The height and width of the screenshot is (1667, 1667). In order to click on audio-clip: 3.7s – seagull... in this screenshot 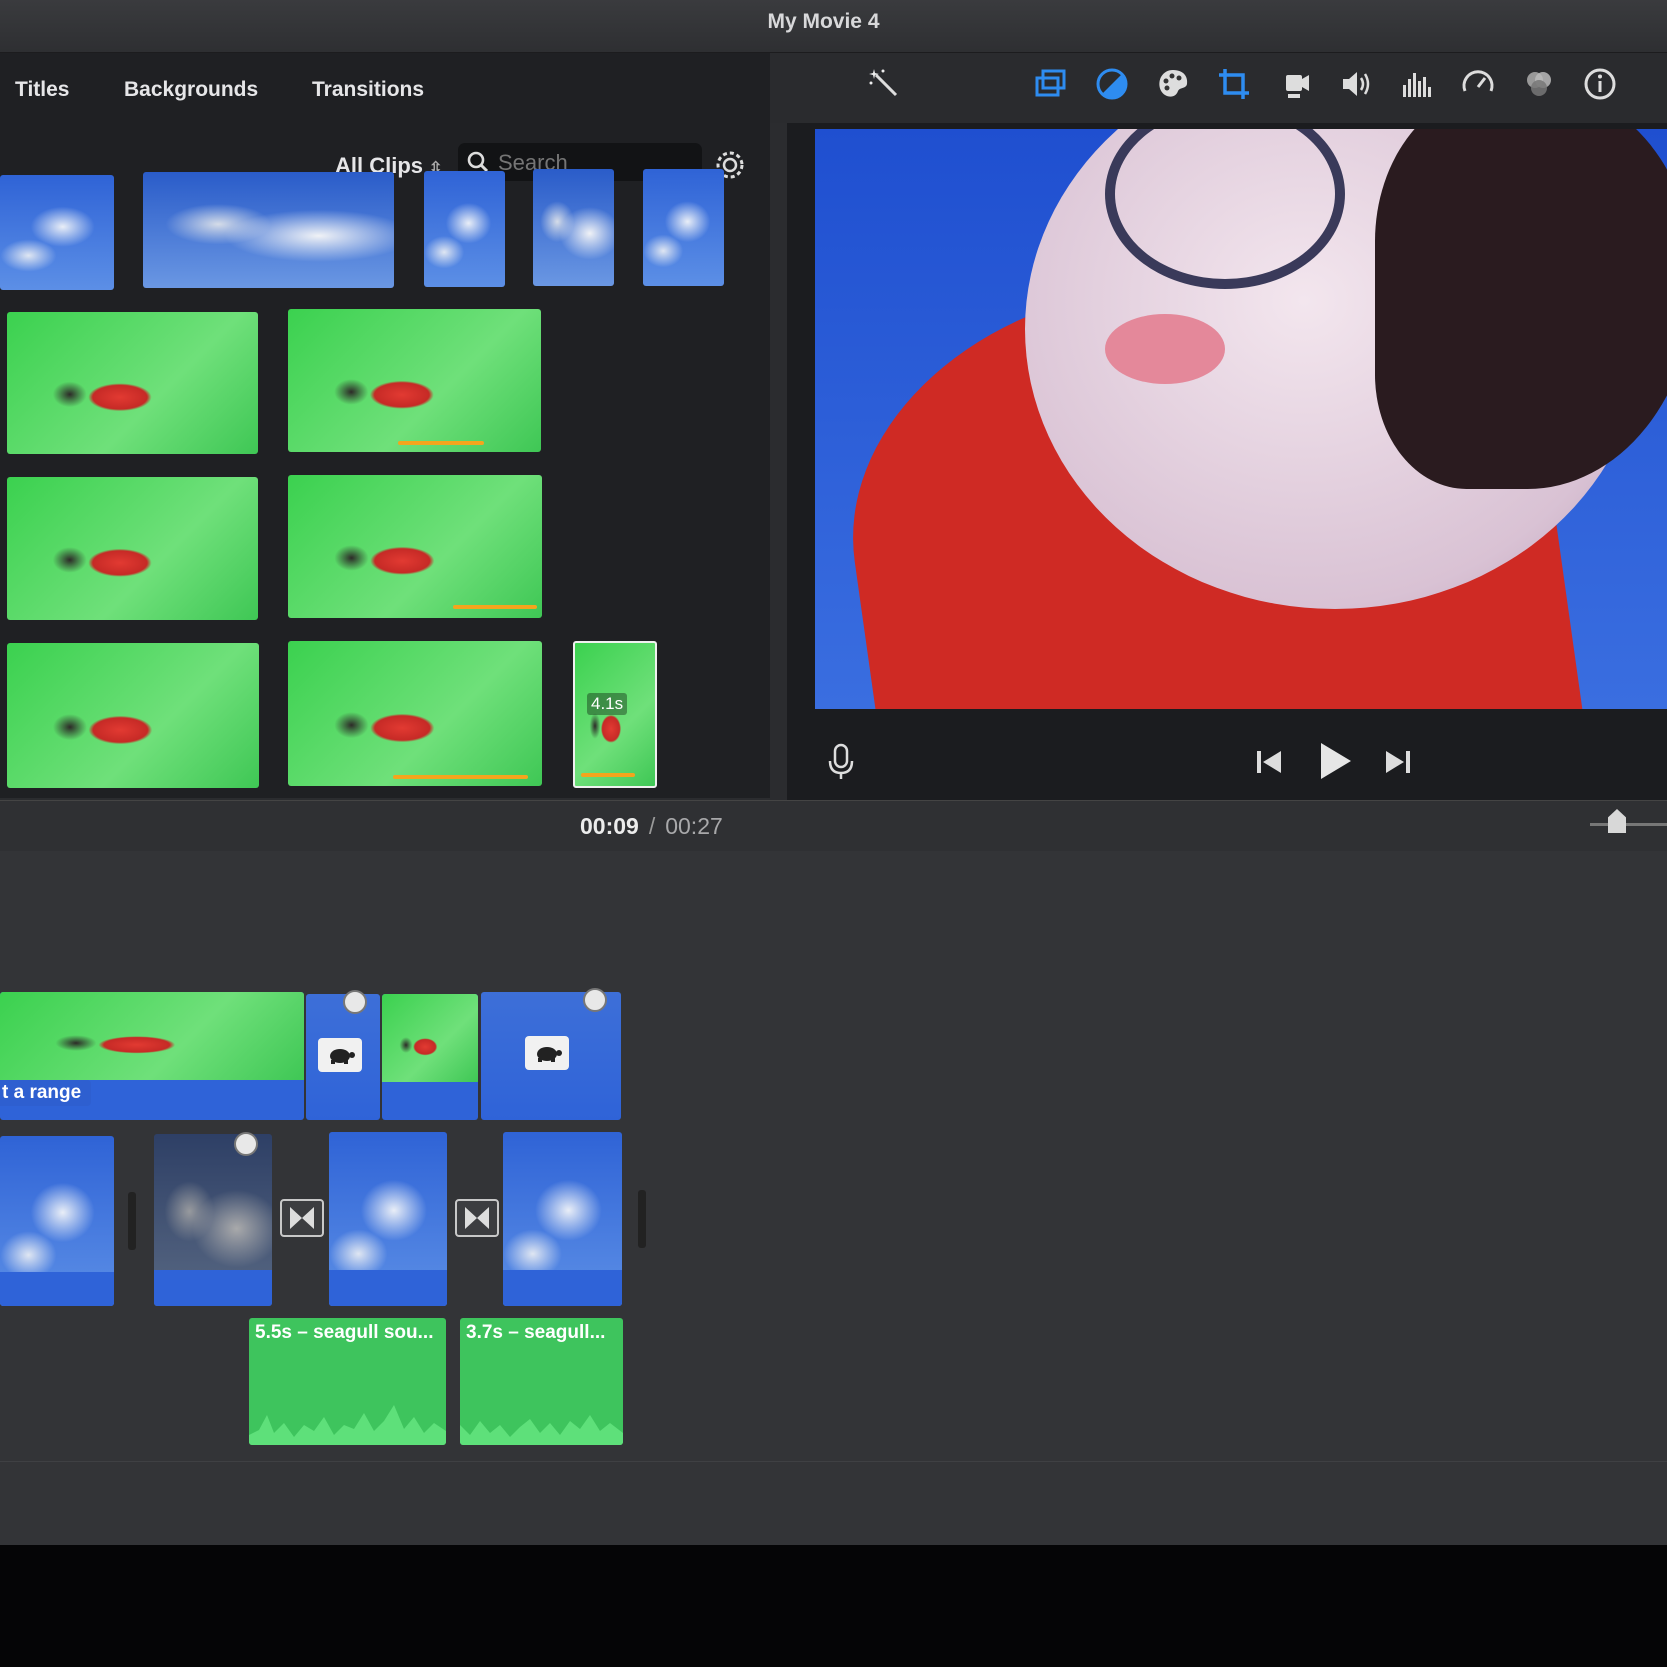, I will do `click(541, 1381)`.